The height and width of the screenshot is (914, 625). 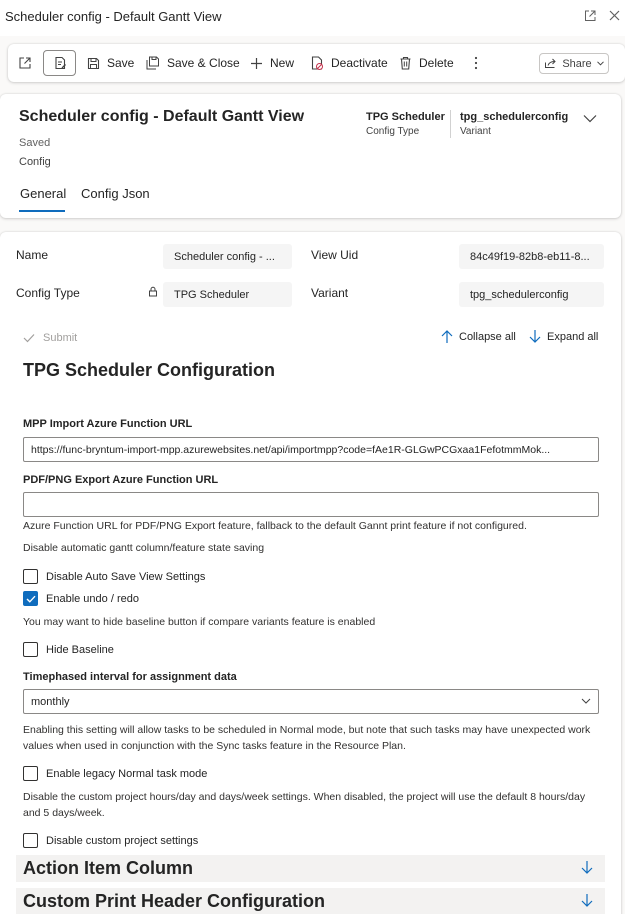 What do you see at coordinates (50, 701) in the screenshot?
I see `timephased-value: monthly` at bounding box center [50, 701].